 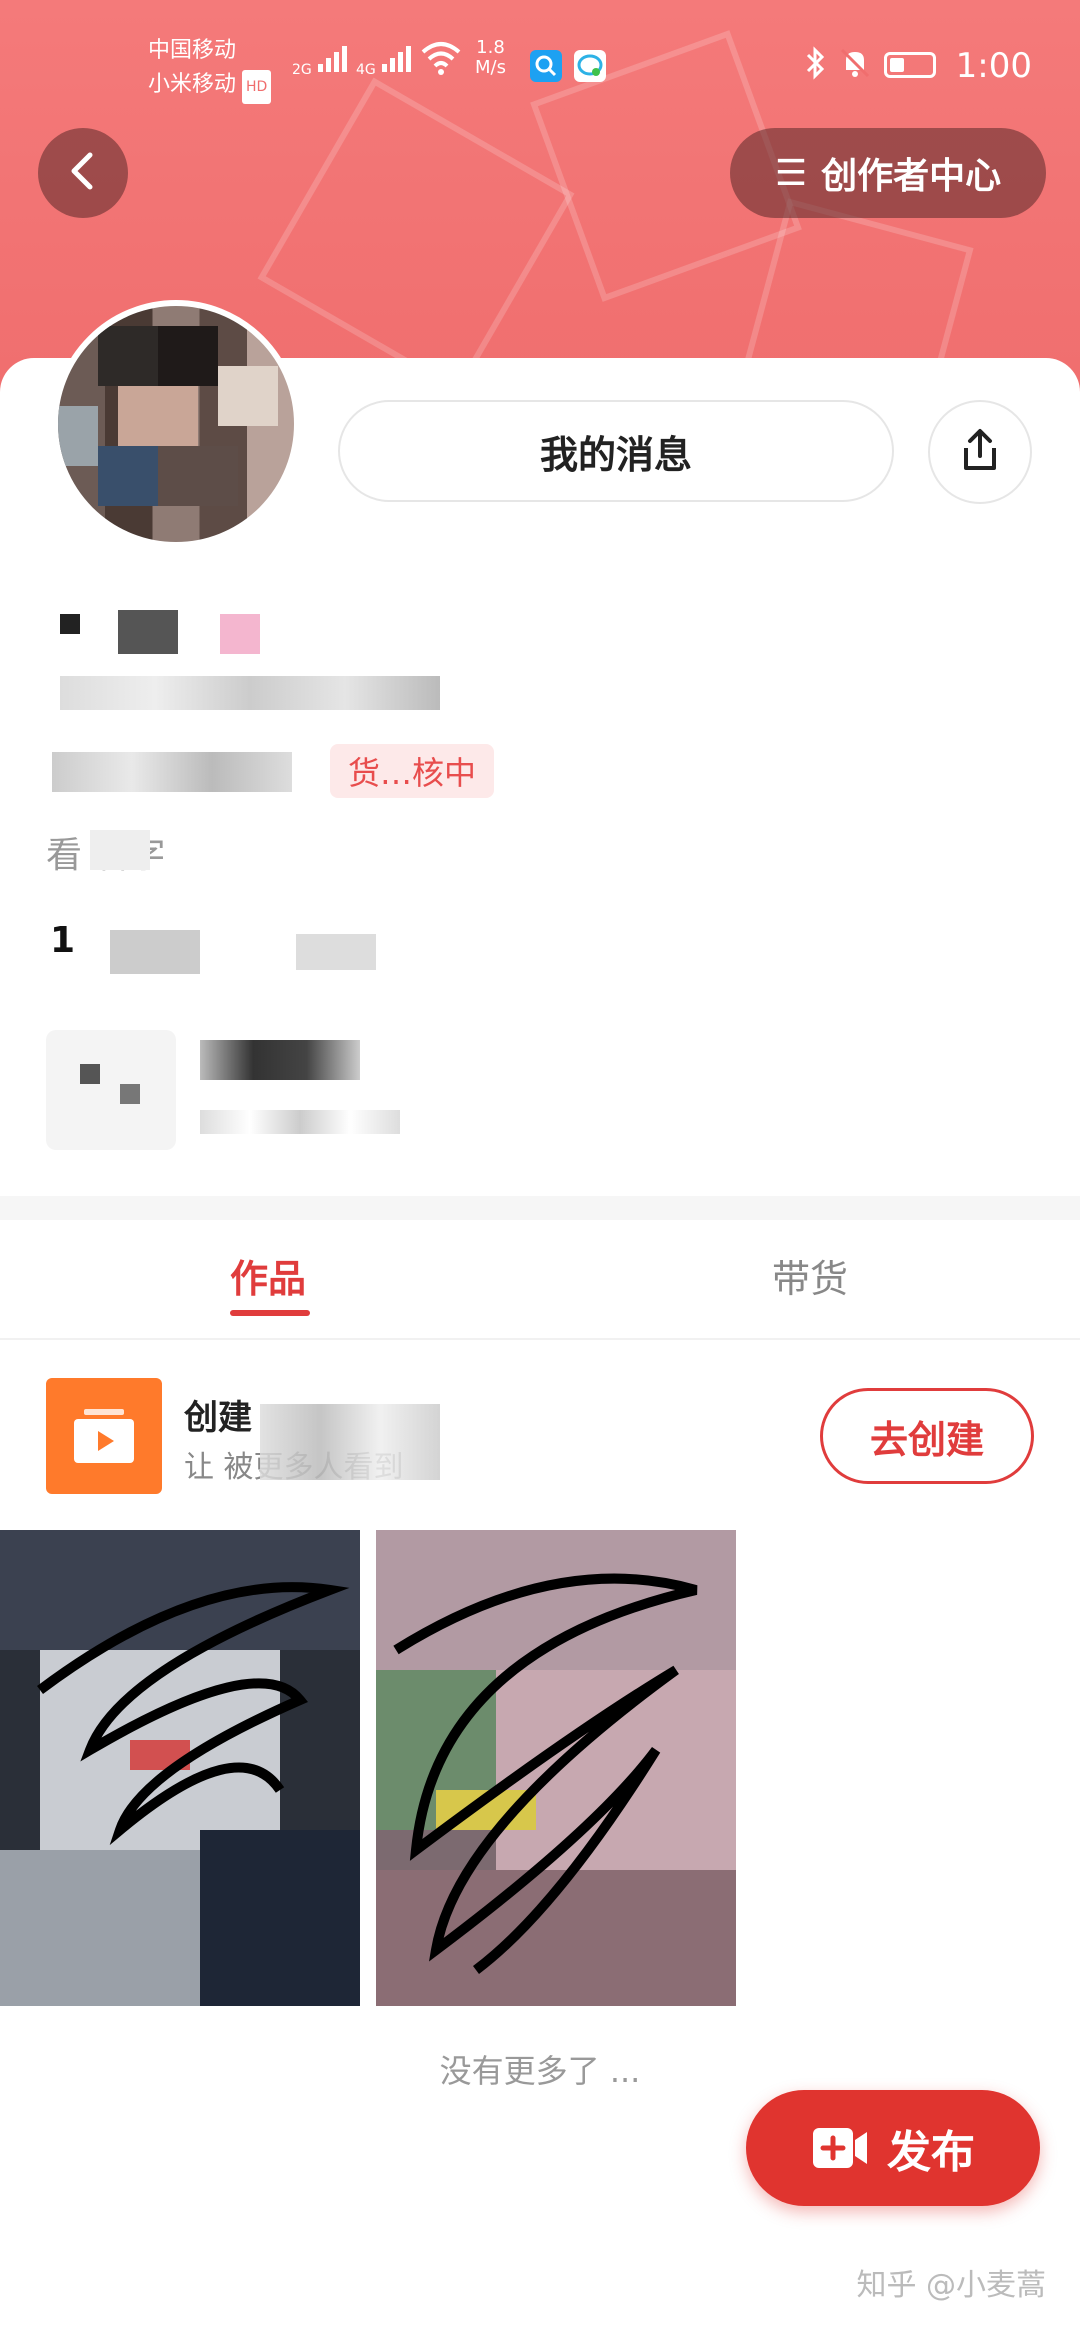 What do you see at coordinates (815, 67) in the screenshot?
I see `bluetooth-icon` at bounding box center [815, 67].